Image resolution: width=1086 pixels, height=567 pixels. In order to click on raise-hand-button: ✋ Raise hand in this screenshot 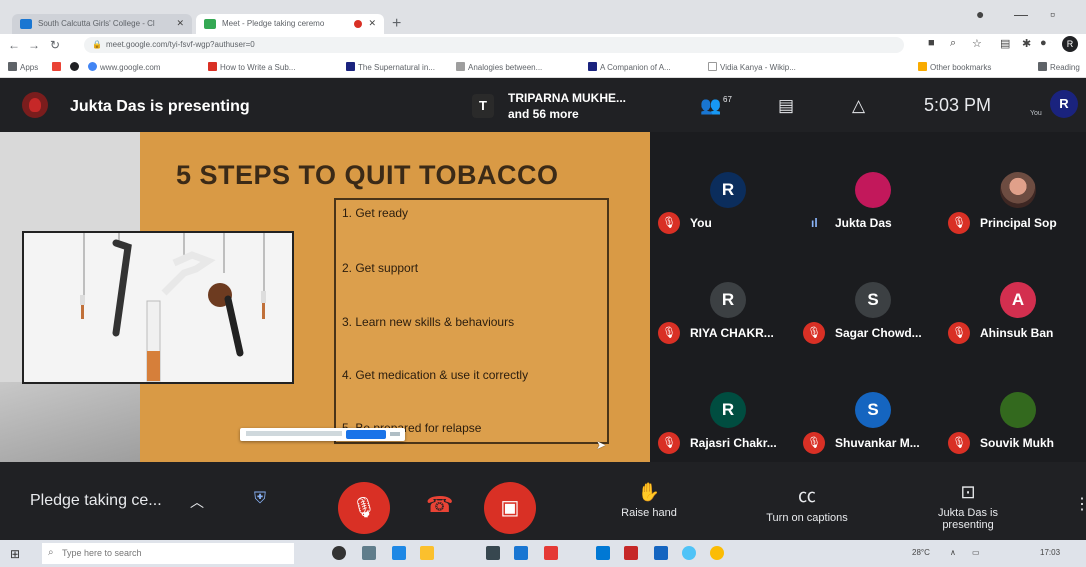, I will do `click(649, 500)`.